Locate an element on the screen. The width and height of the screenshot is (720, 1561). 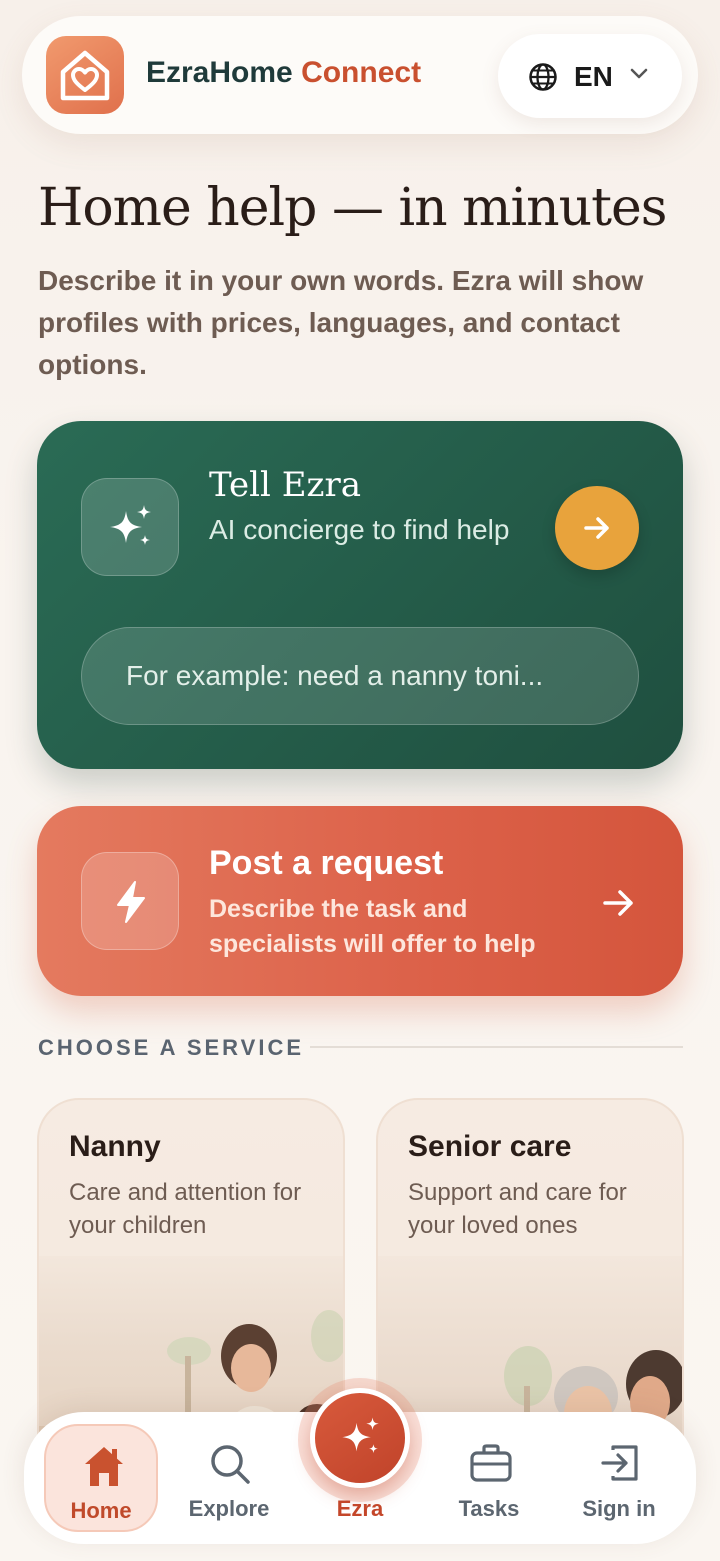
section-divider is located at coordinates (496, 1047).